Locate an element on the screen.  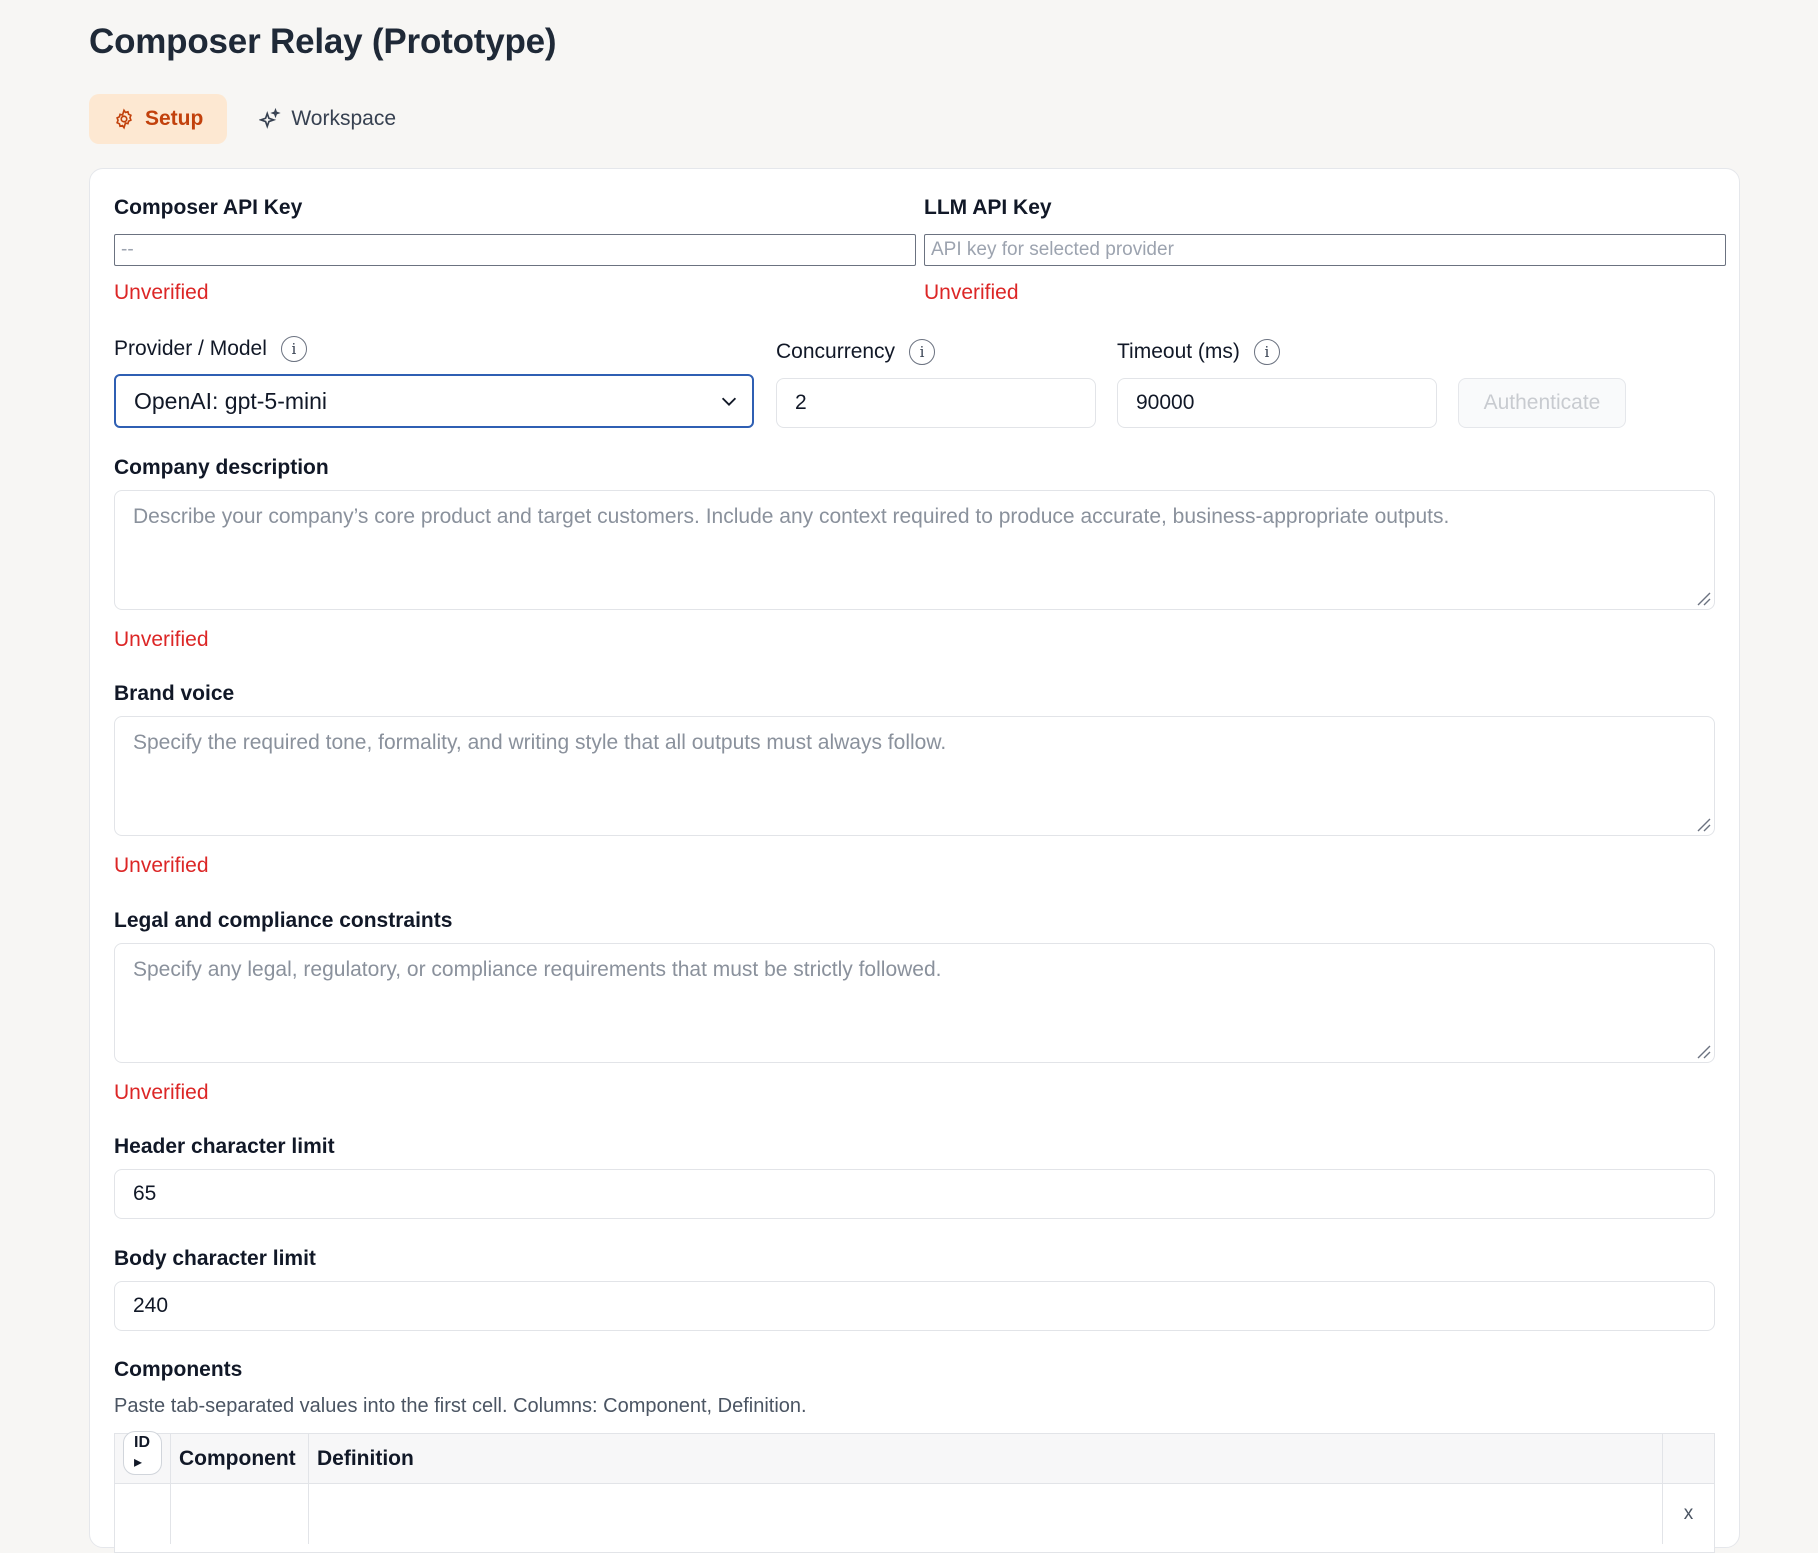
tab-workspace: Workspace is located at coordinates (327, 119).